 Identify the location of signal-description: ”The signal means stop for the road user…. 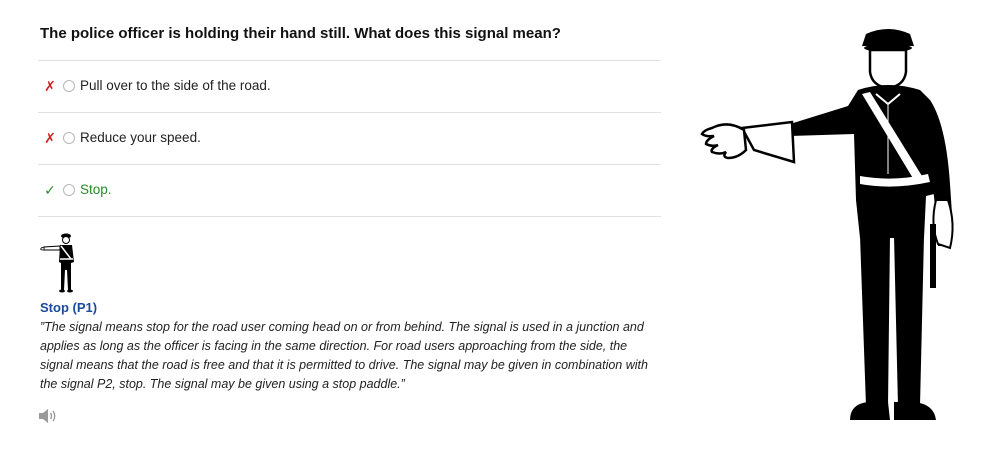
(344, 355).